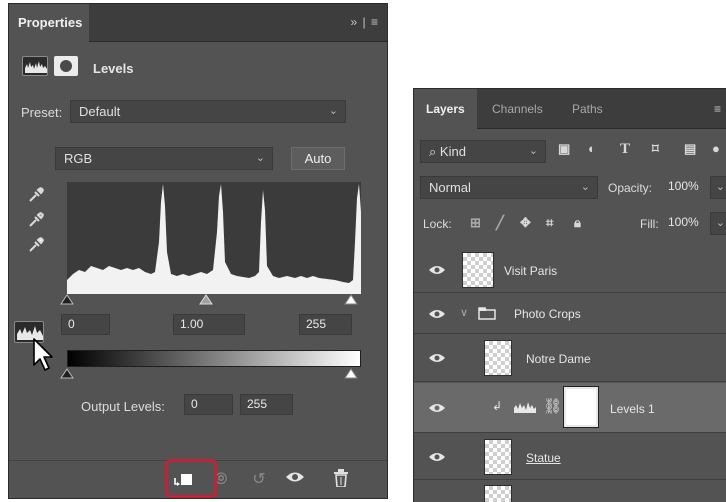 This screenshot has height=502, width=726. Describe the element at coordinates (214, 238) in the screenshot. I see `histogram` at that location.